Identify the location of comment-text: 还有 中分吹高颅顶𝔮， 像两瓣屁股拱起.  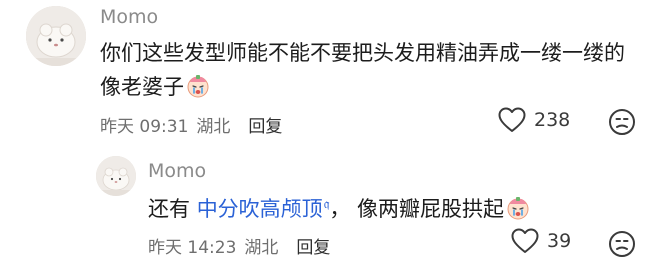
(388, 207).